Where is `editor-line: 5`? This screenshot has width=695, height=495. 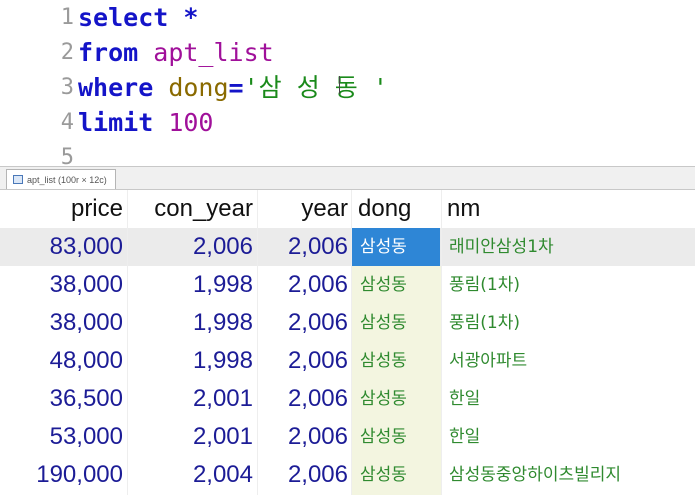
editor-line: 5 is located at coordinates (347, 152).